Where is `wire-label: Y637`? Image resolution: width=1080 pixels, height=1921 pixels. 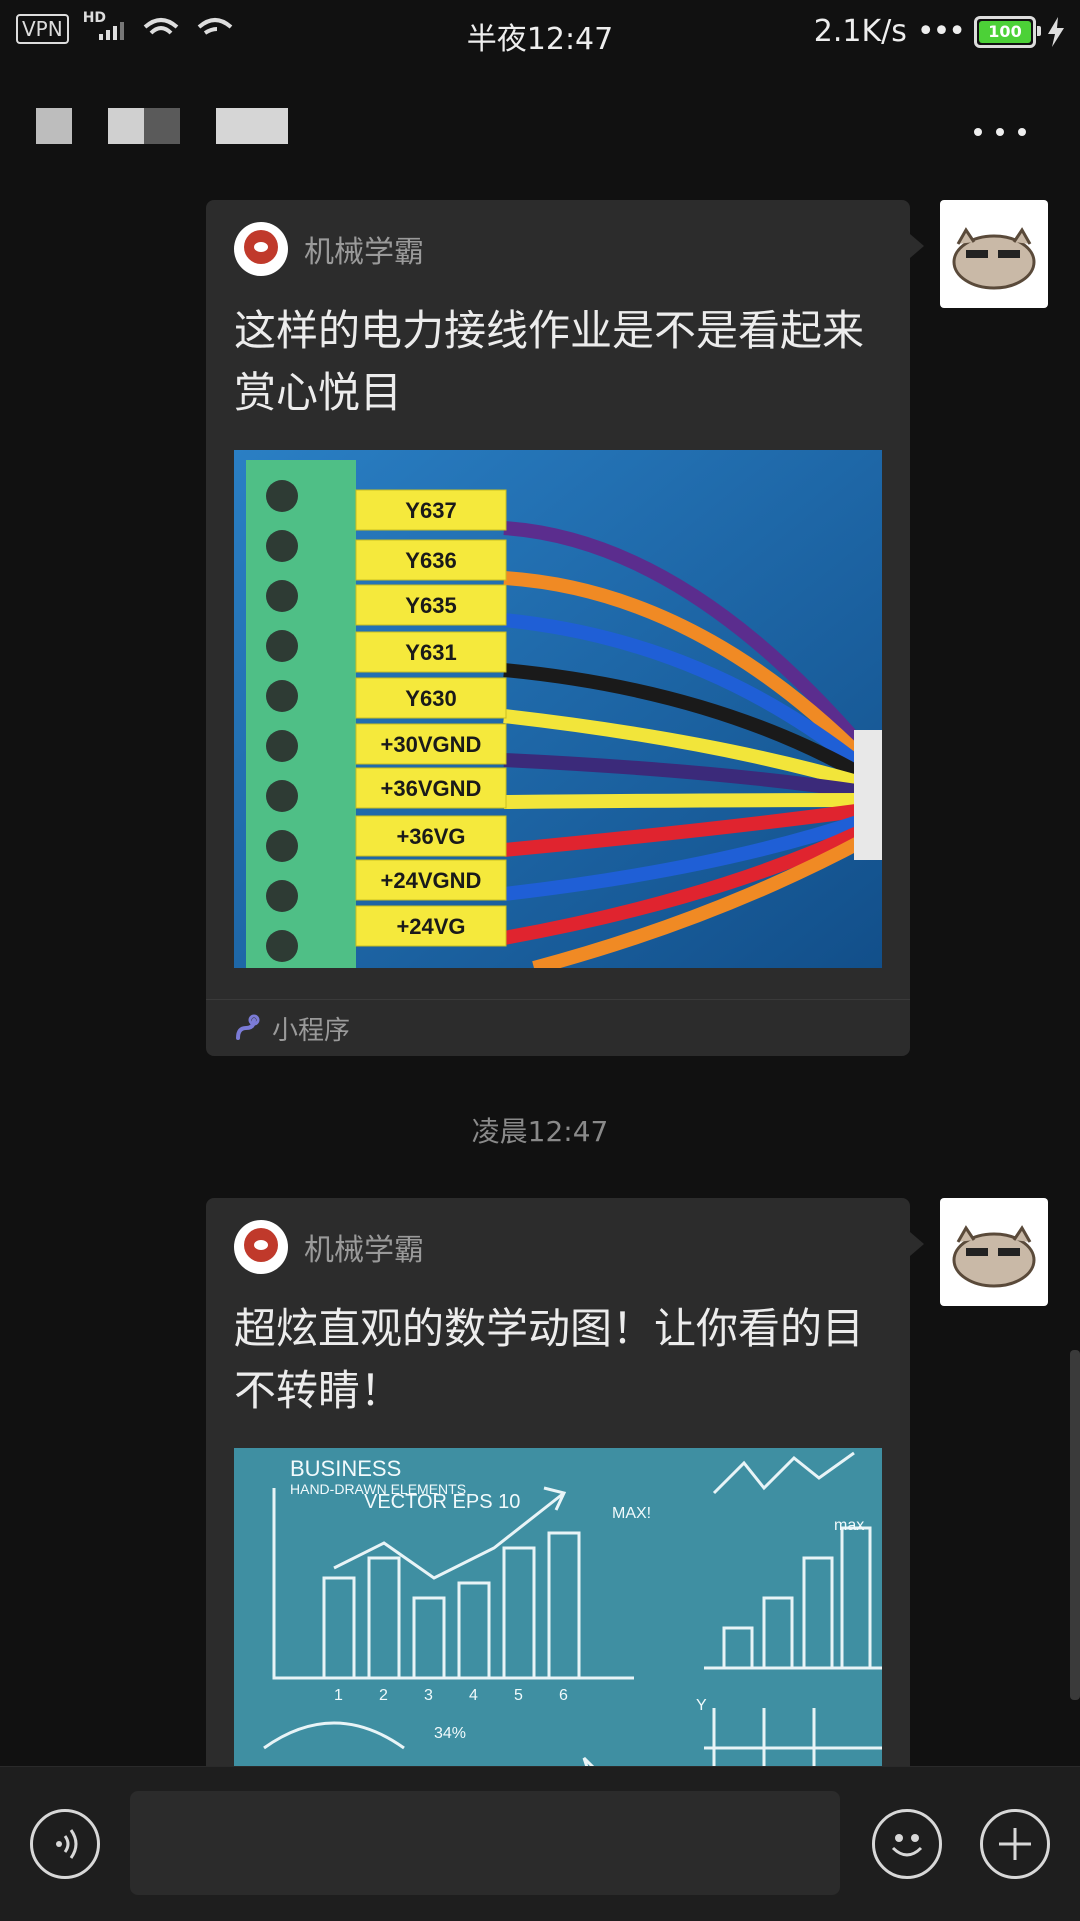
wire-label: Y637 is located at coordinates (430, 510).